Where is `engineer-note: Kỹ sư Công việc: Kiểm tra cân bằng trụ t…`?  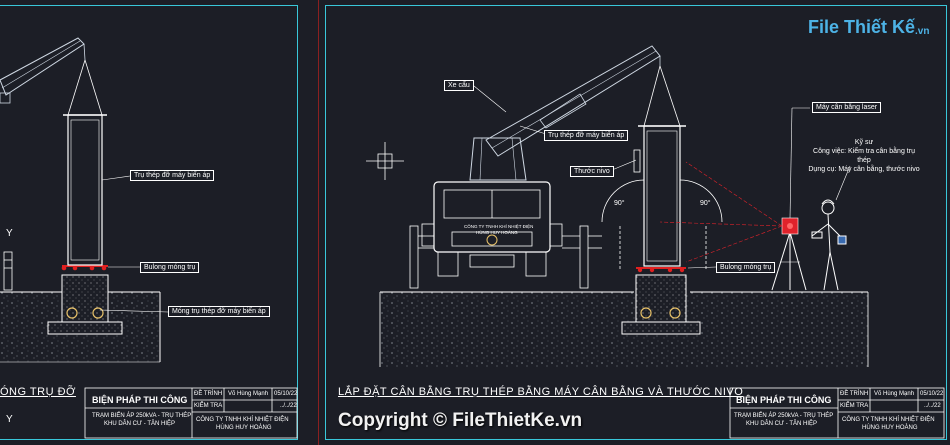
engineer-note: Kỹ sư Công việc: Kiểm tra cân bằng trụ t… is located at coordinates (864, 156).